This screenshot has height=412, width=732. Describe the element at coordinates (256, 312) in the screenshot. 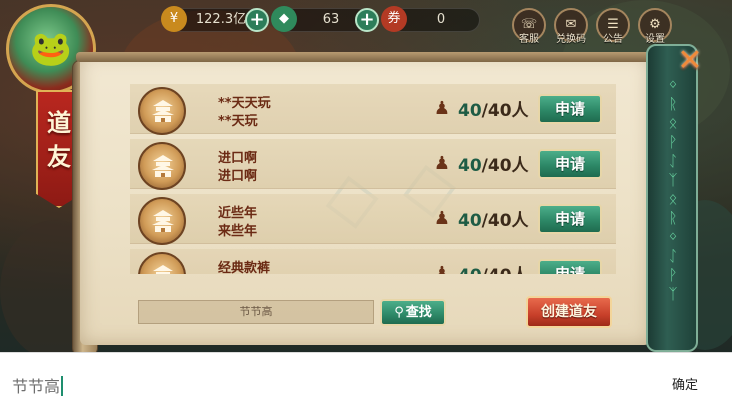

I see `club-search-input: 节节高` at that location.